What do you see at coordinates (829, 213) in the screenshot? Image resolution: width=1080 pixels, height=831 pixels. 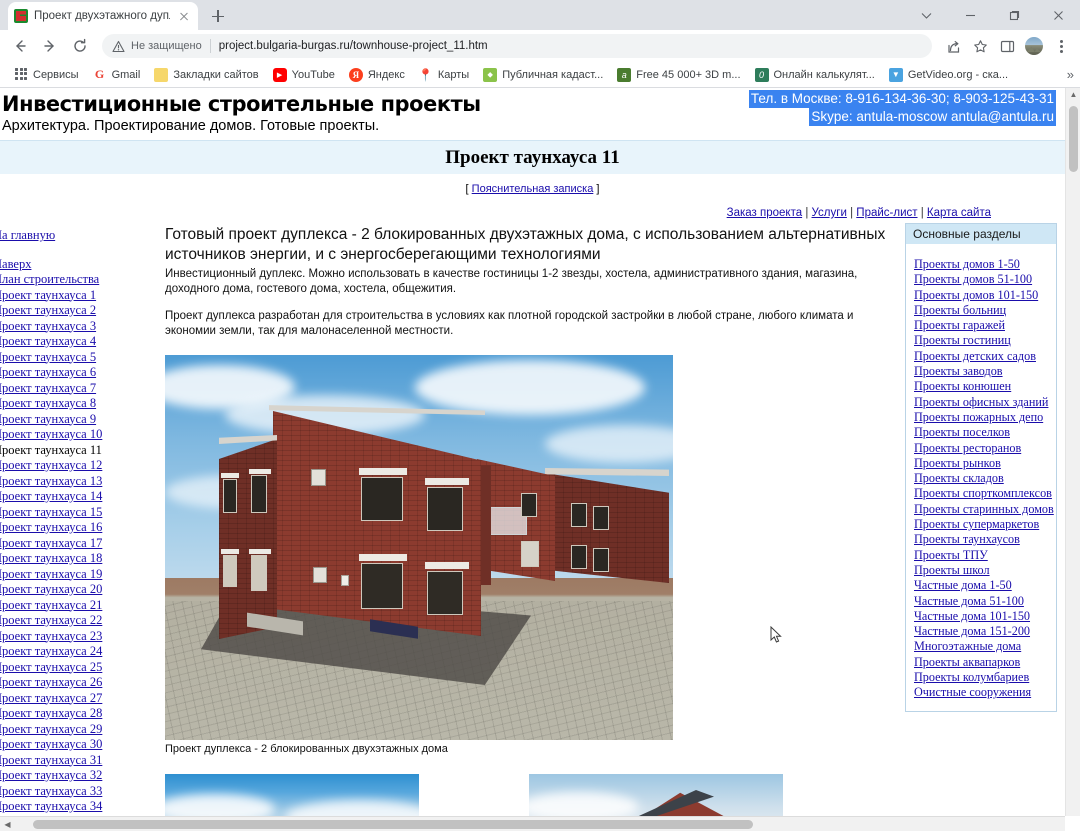 I see `link-services: Услуги` at bounding box center [829, 213].